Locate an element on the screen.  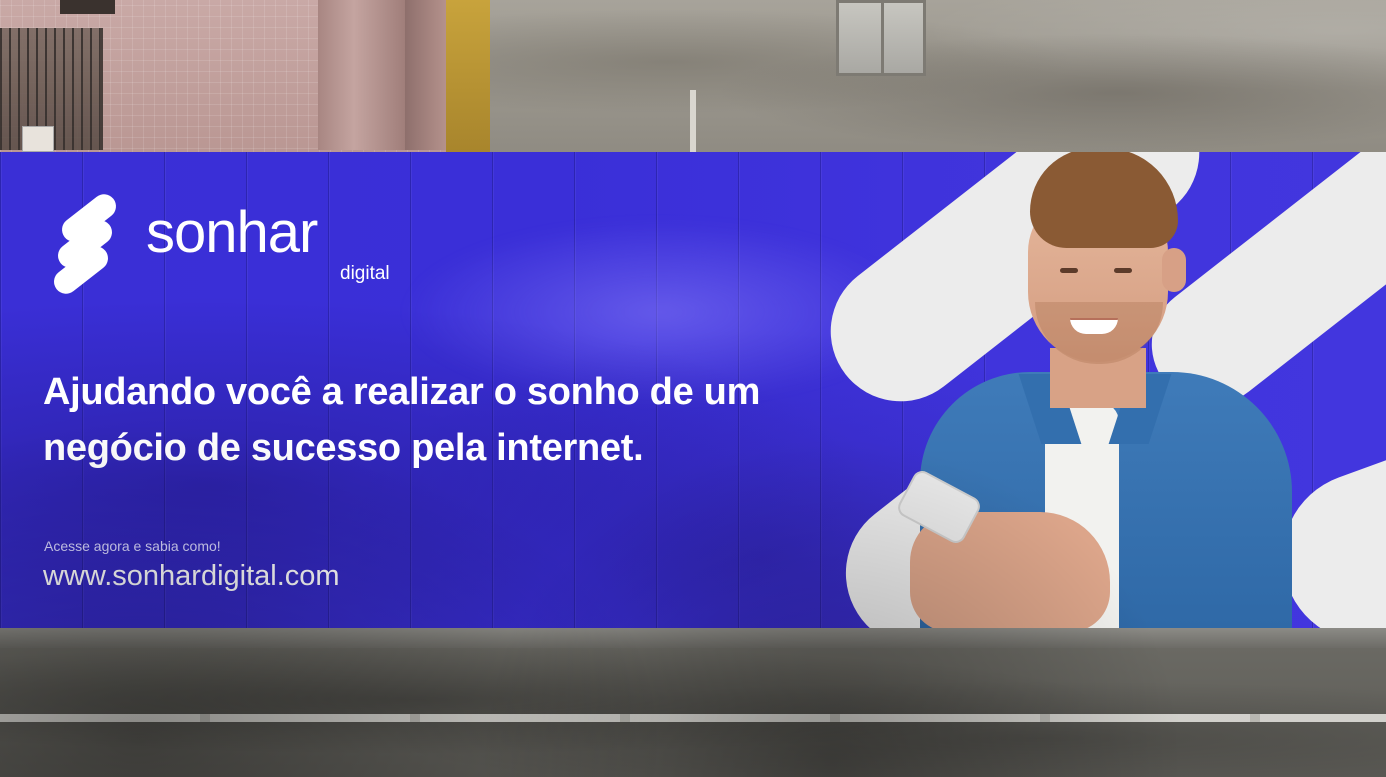
call-to-action: Acesse agora e sabia como! is located at coordinates (132, 546).